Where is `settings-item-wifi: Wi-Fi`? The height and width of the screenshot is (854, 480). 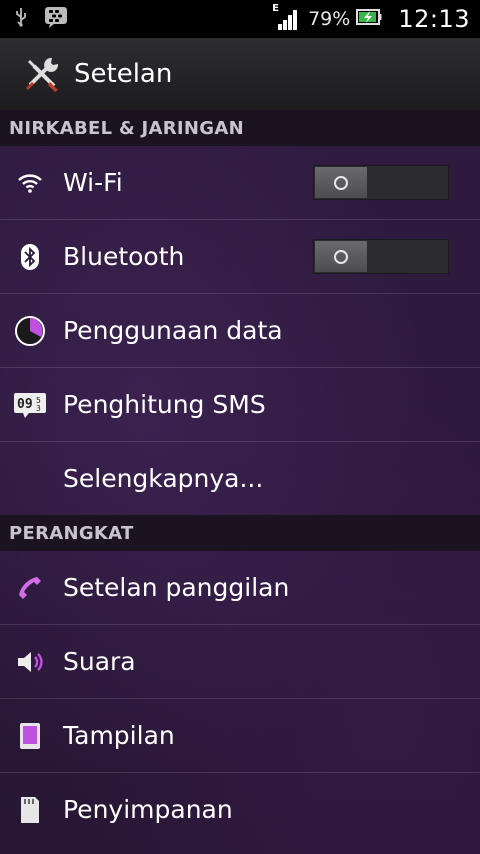 settings-item-wifi: Wi-Fi is located at coordinates (240, 183).